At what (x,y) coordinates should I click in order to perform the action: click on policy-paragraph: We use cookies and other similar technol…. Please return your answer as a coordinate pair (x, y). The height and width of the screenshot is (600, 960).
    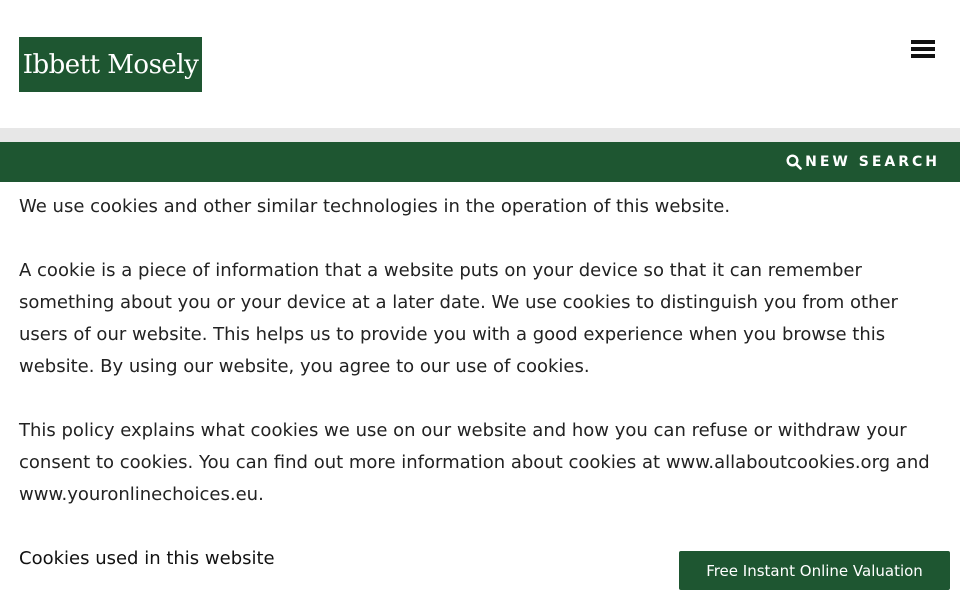
    Looking at the image, I should click on (375, 206).